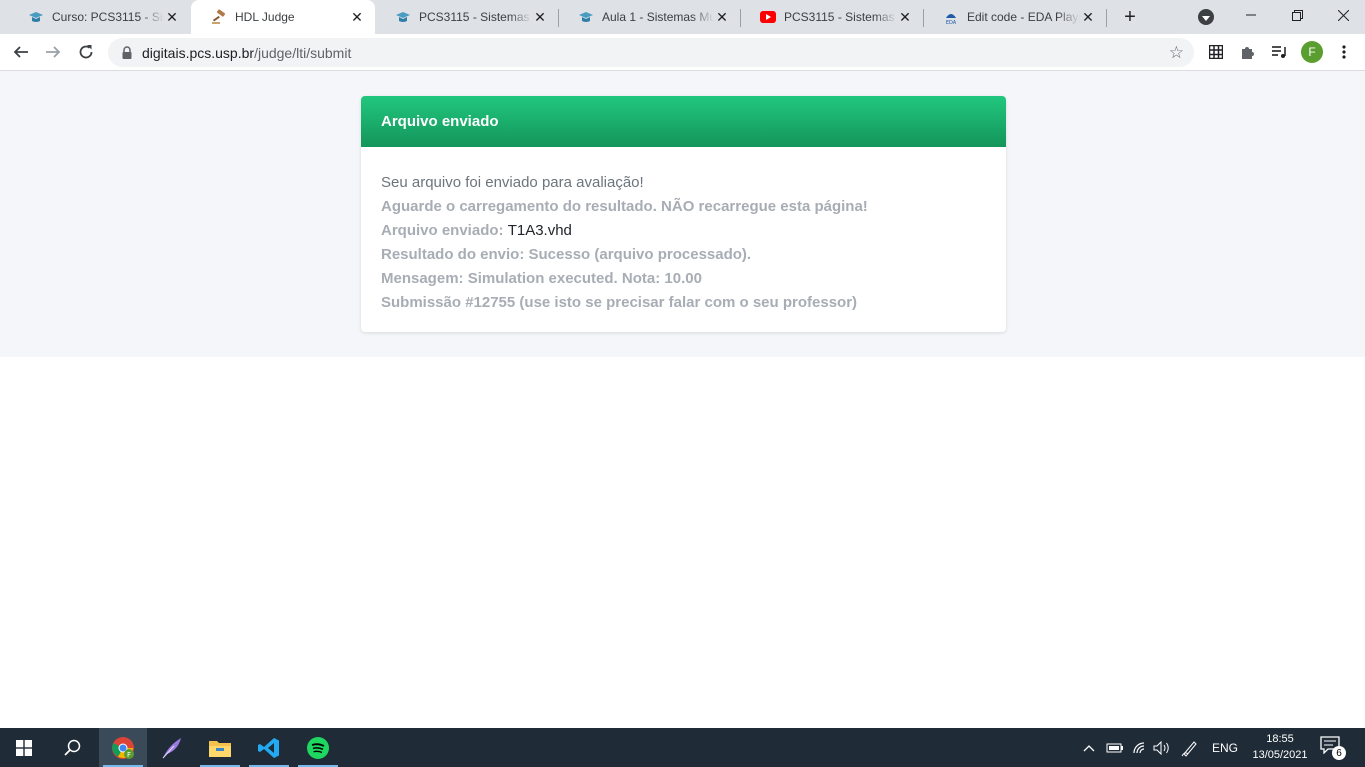  What do you see at coordinates (1344, 52) in the screenshot?
I see `more-menu-icon` at bounding box center [1344, 52].